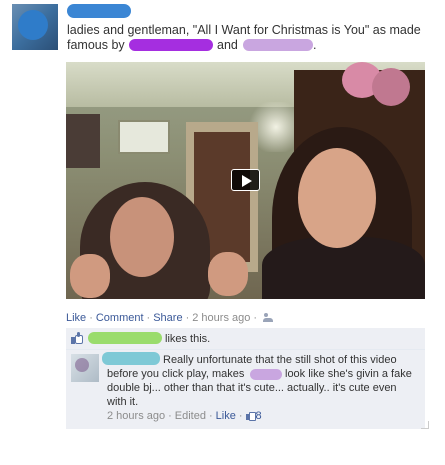 The width and height of the screenshot is (445, 465). Describe the element at coordinates (315, 45) in the screenshot. I see `post-text-period: .` at that location.